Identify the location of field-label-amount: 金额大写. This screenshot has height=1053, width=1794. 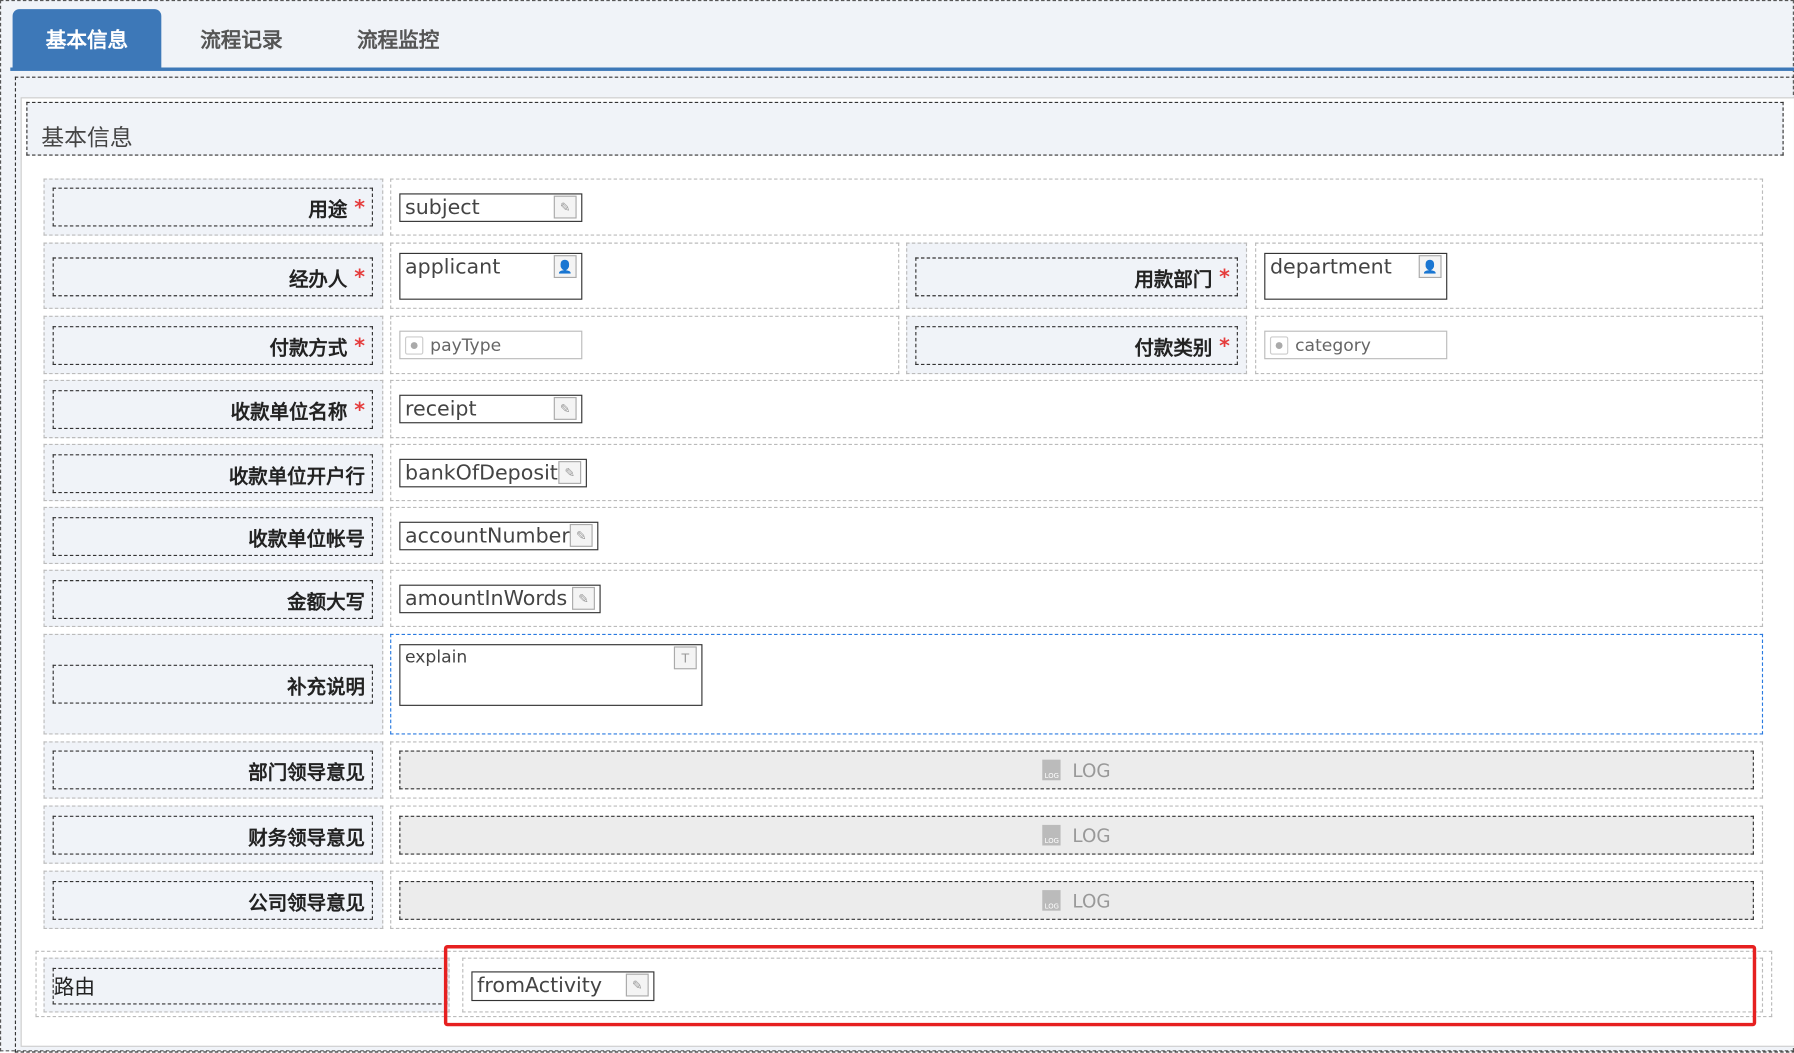
(212, 599).